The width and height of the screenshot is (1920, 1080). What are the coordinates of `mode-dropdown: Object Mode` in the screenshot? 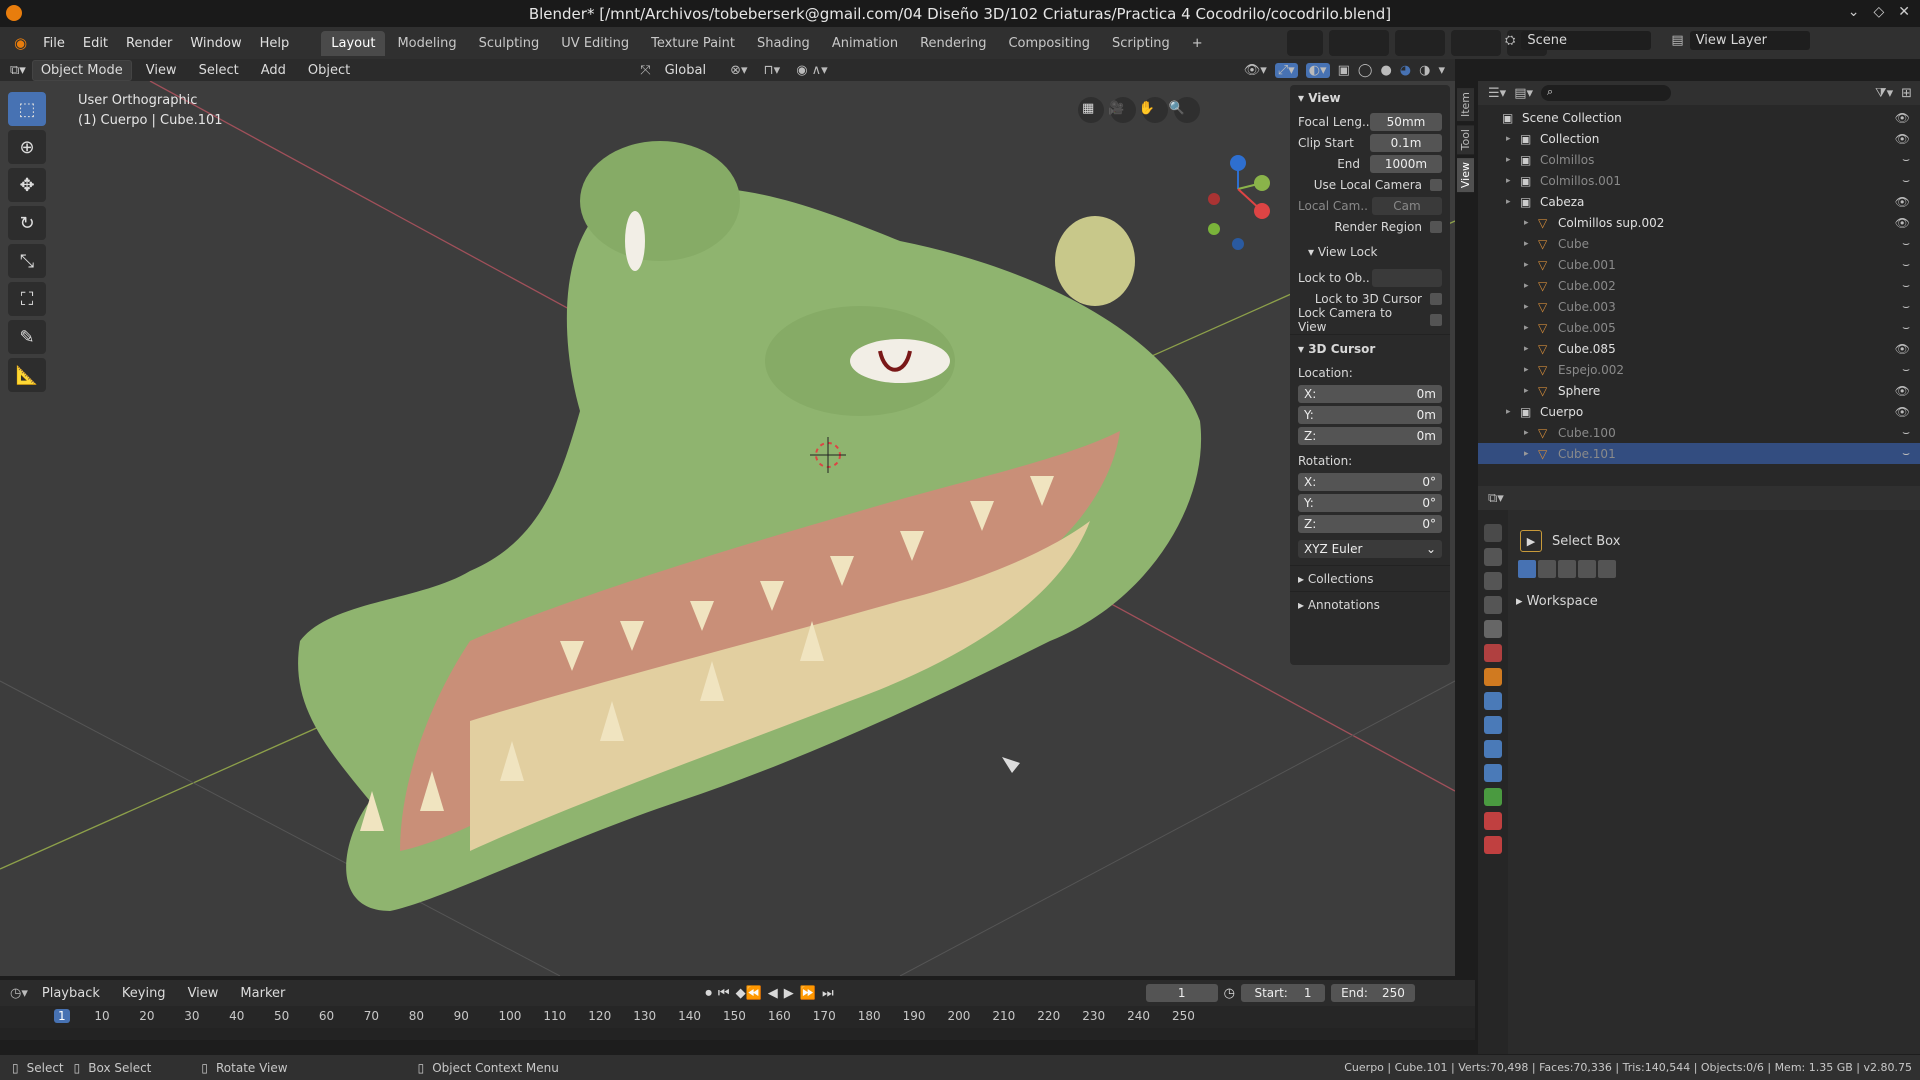 It's located at (81, 70).